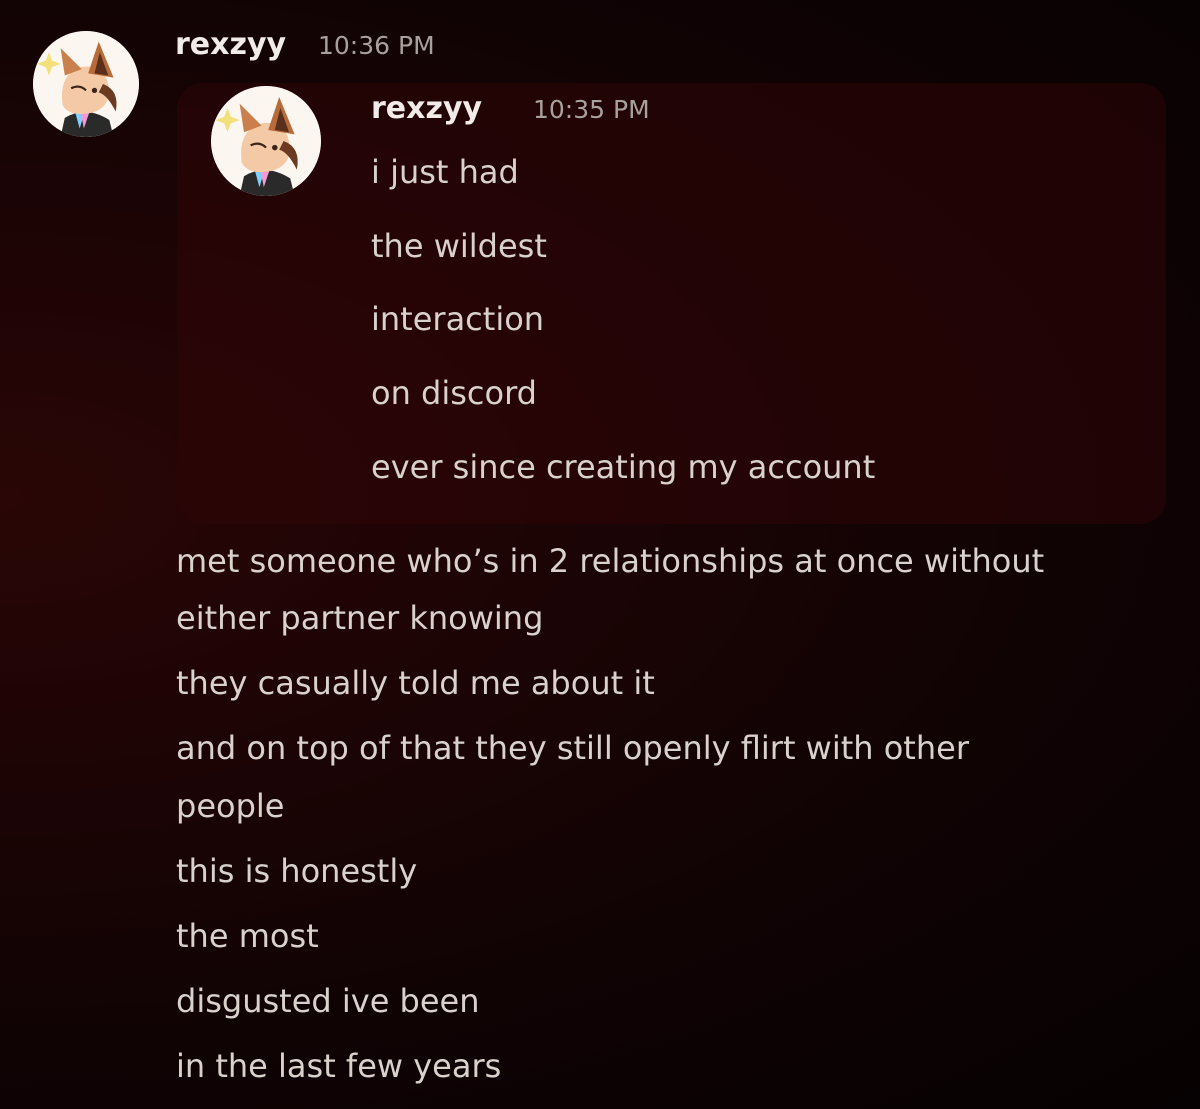 The image size is (1200, 1109). What do you see at coordinates (230, 806) in the screenshot?
I see `message-line: people` at bounding box center [230, 806].